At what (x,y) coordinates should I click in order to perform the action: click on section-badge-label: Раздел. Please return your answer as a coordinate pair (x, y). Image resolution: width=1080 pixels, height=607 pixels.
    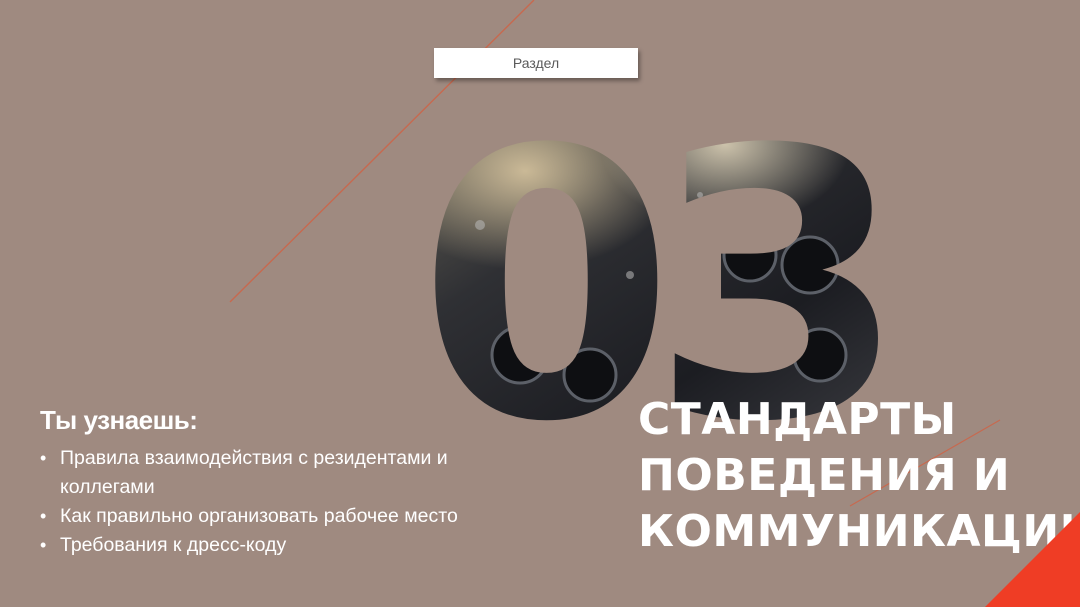
    Looking at the image, I should click on (536, 63).